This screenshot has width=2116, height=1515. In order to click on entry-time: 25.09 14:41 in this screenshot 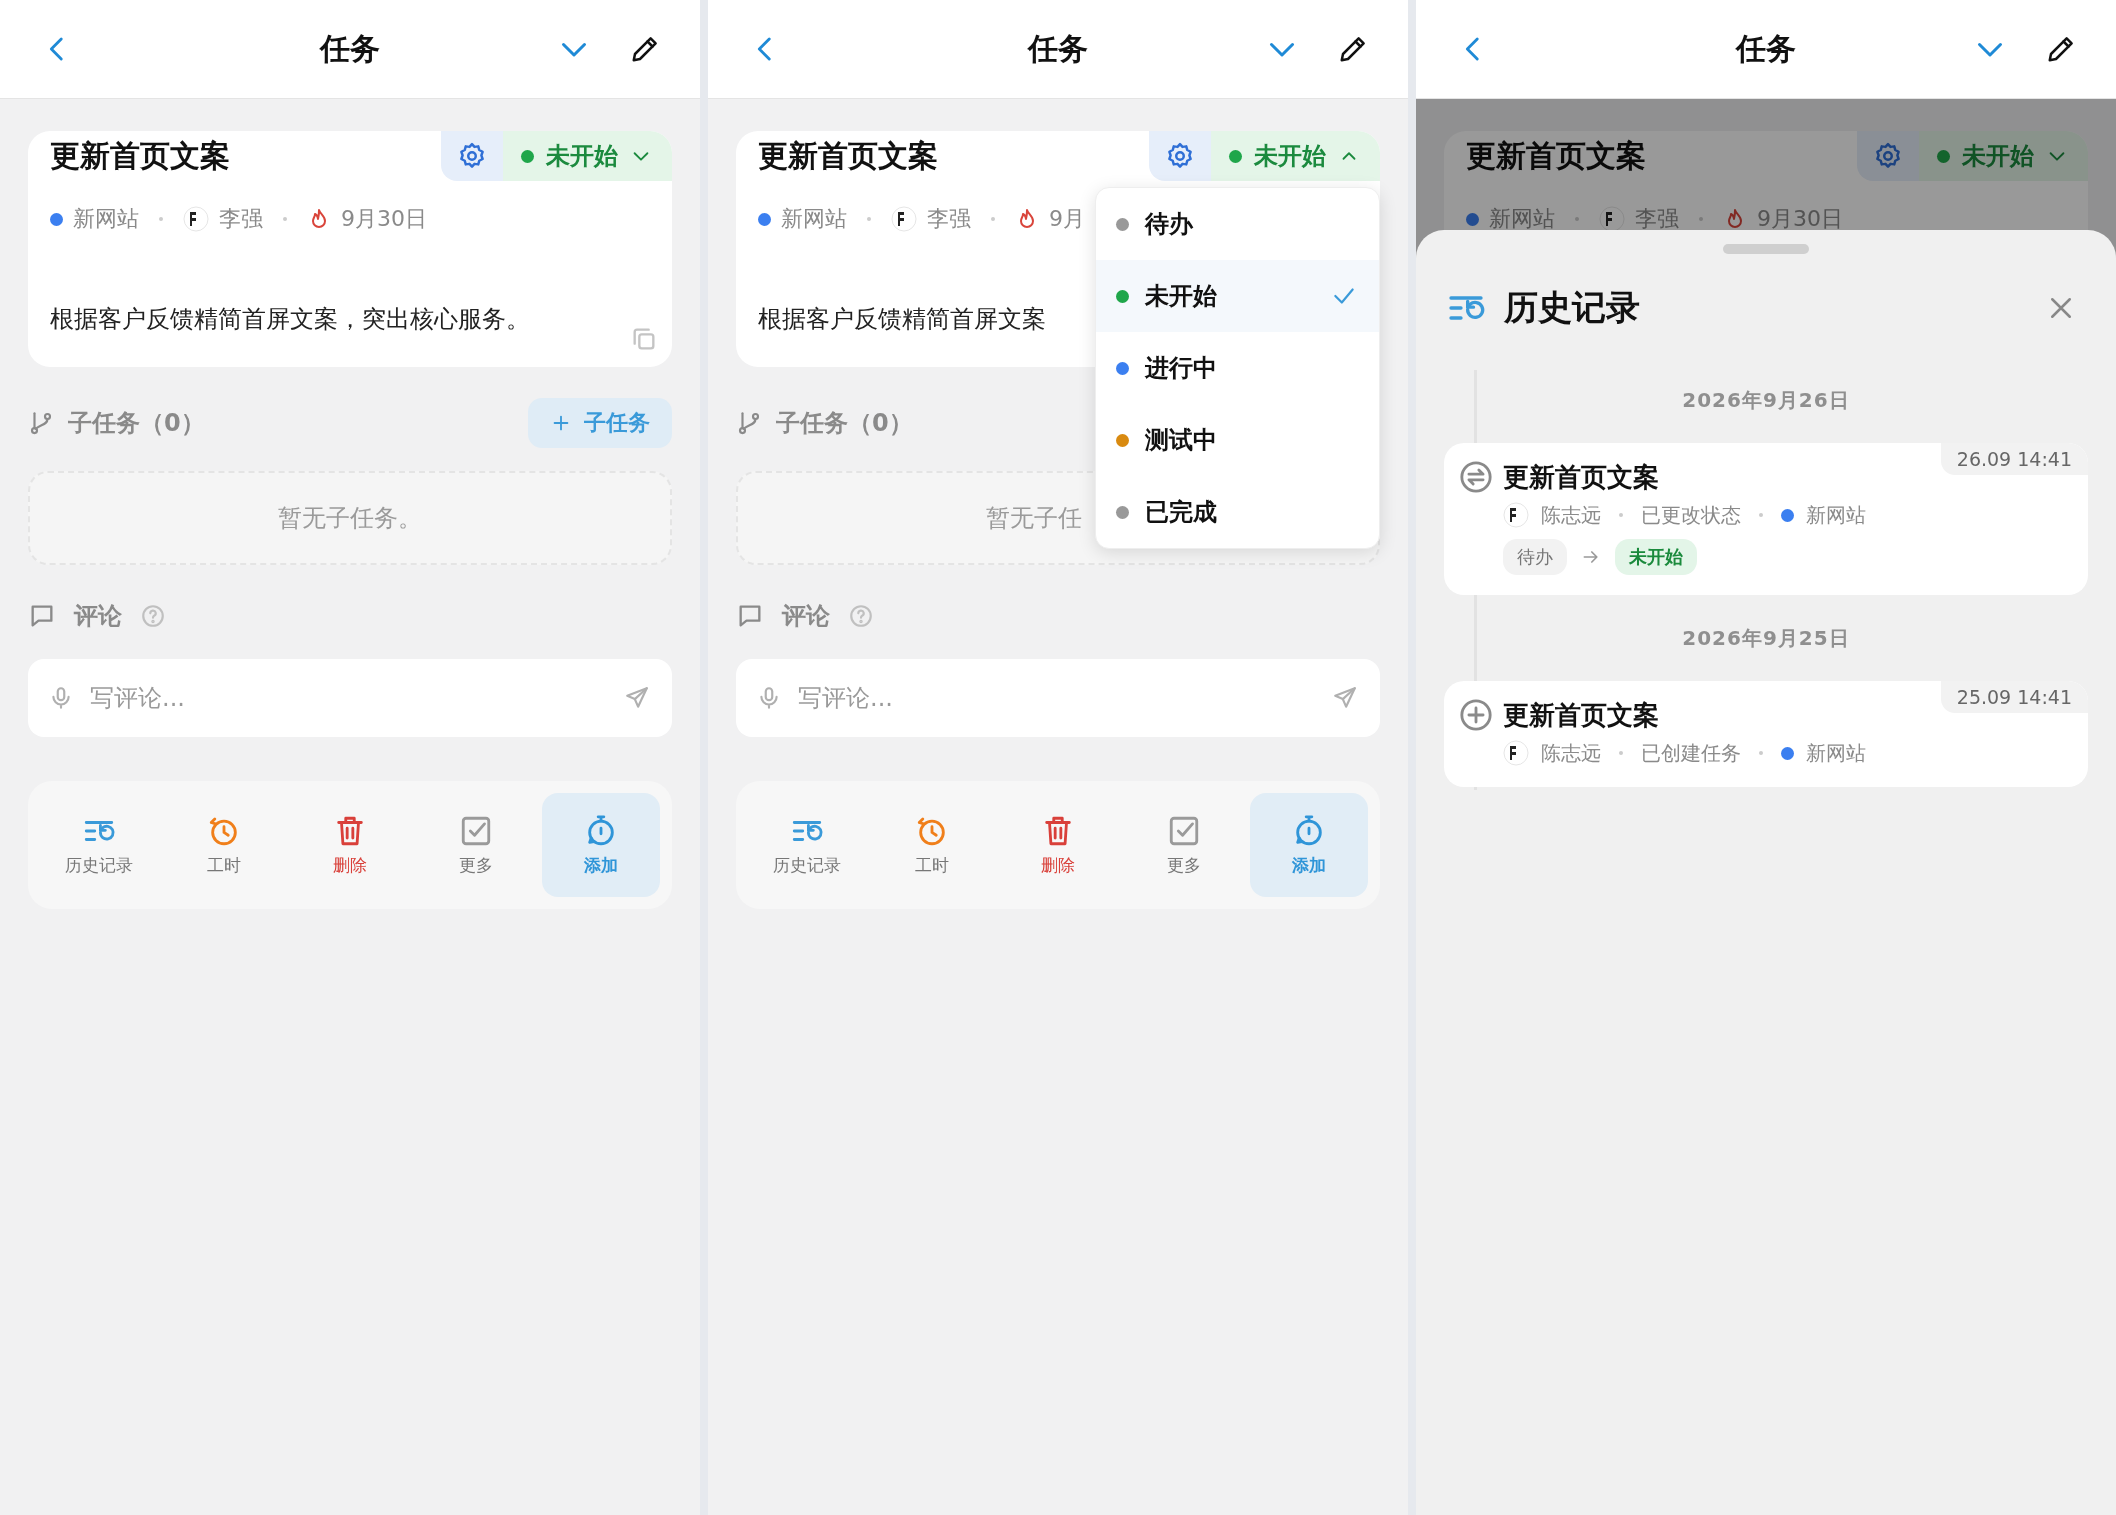, I will do `click(2014, 697)`.